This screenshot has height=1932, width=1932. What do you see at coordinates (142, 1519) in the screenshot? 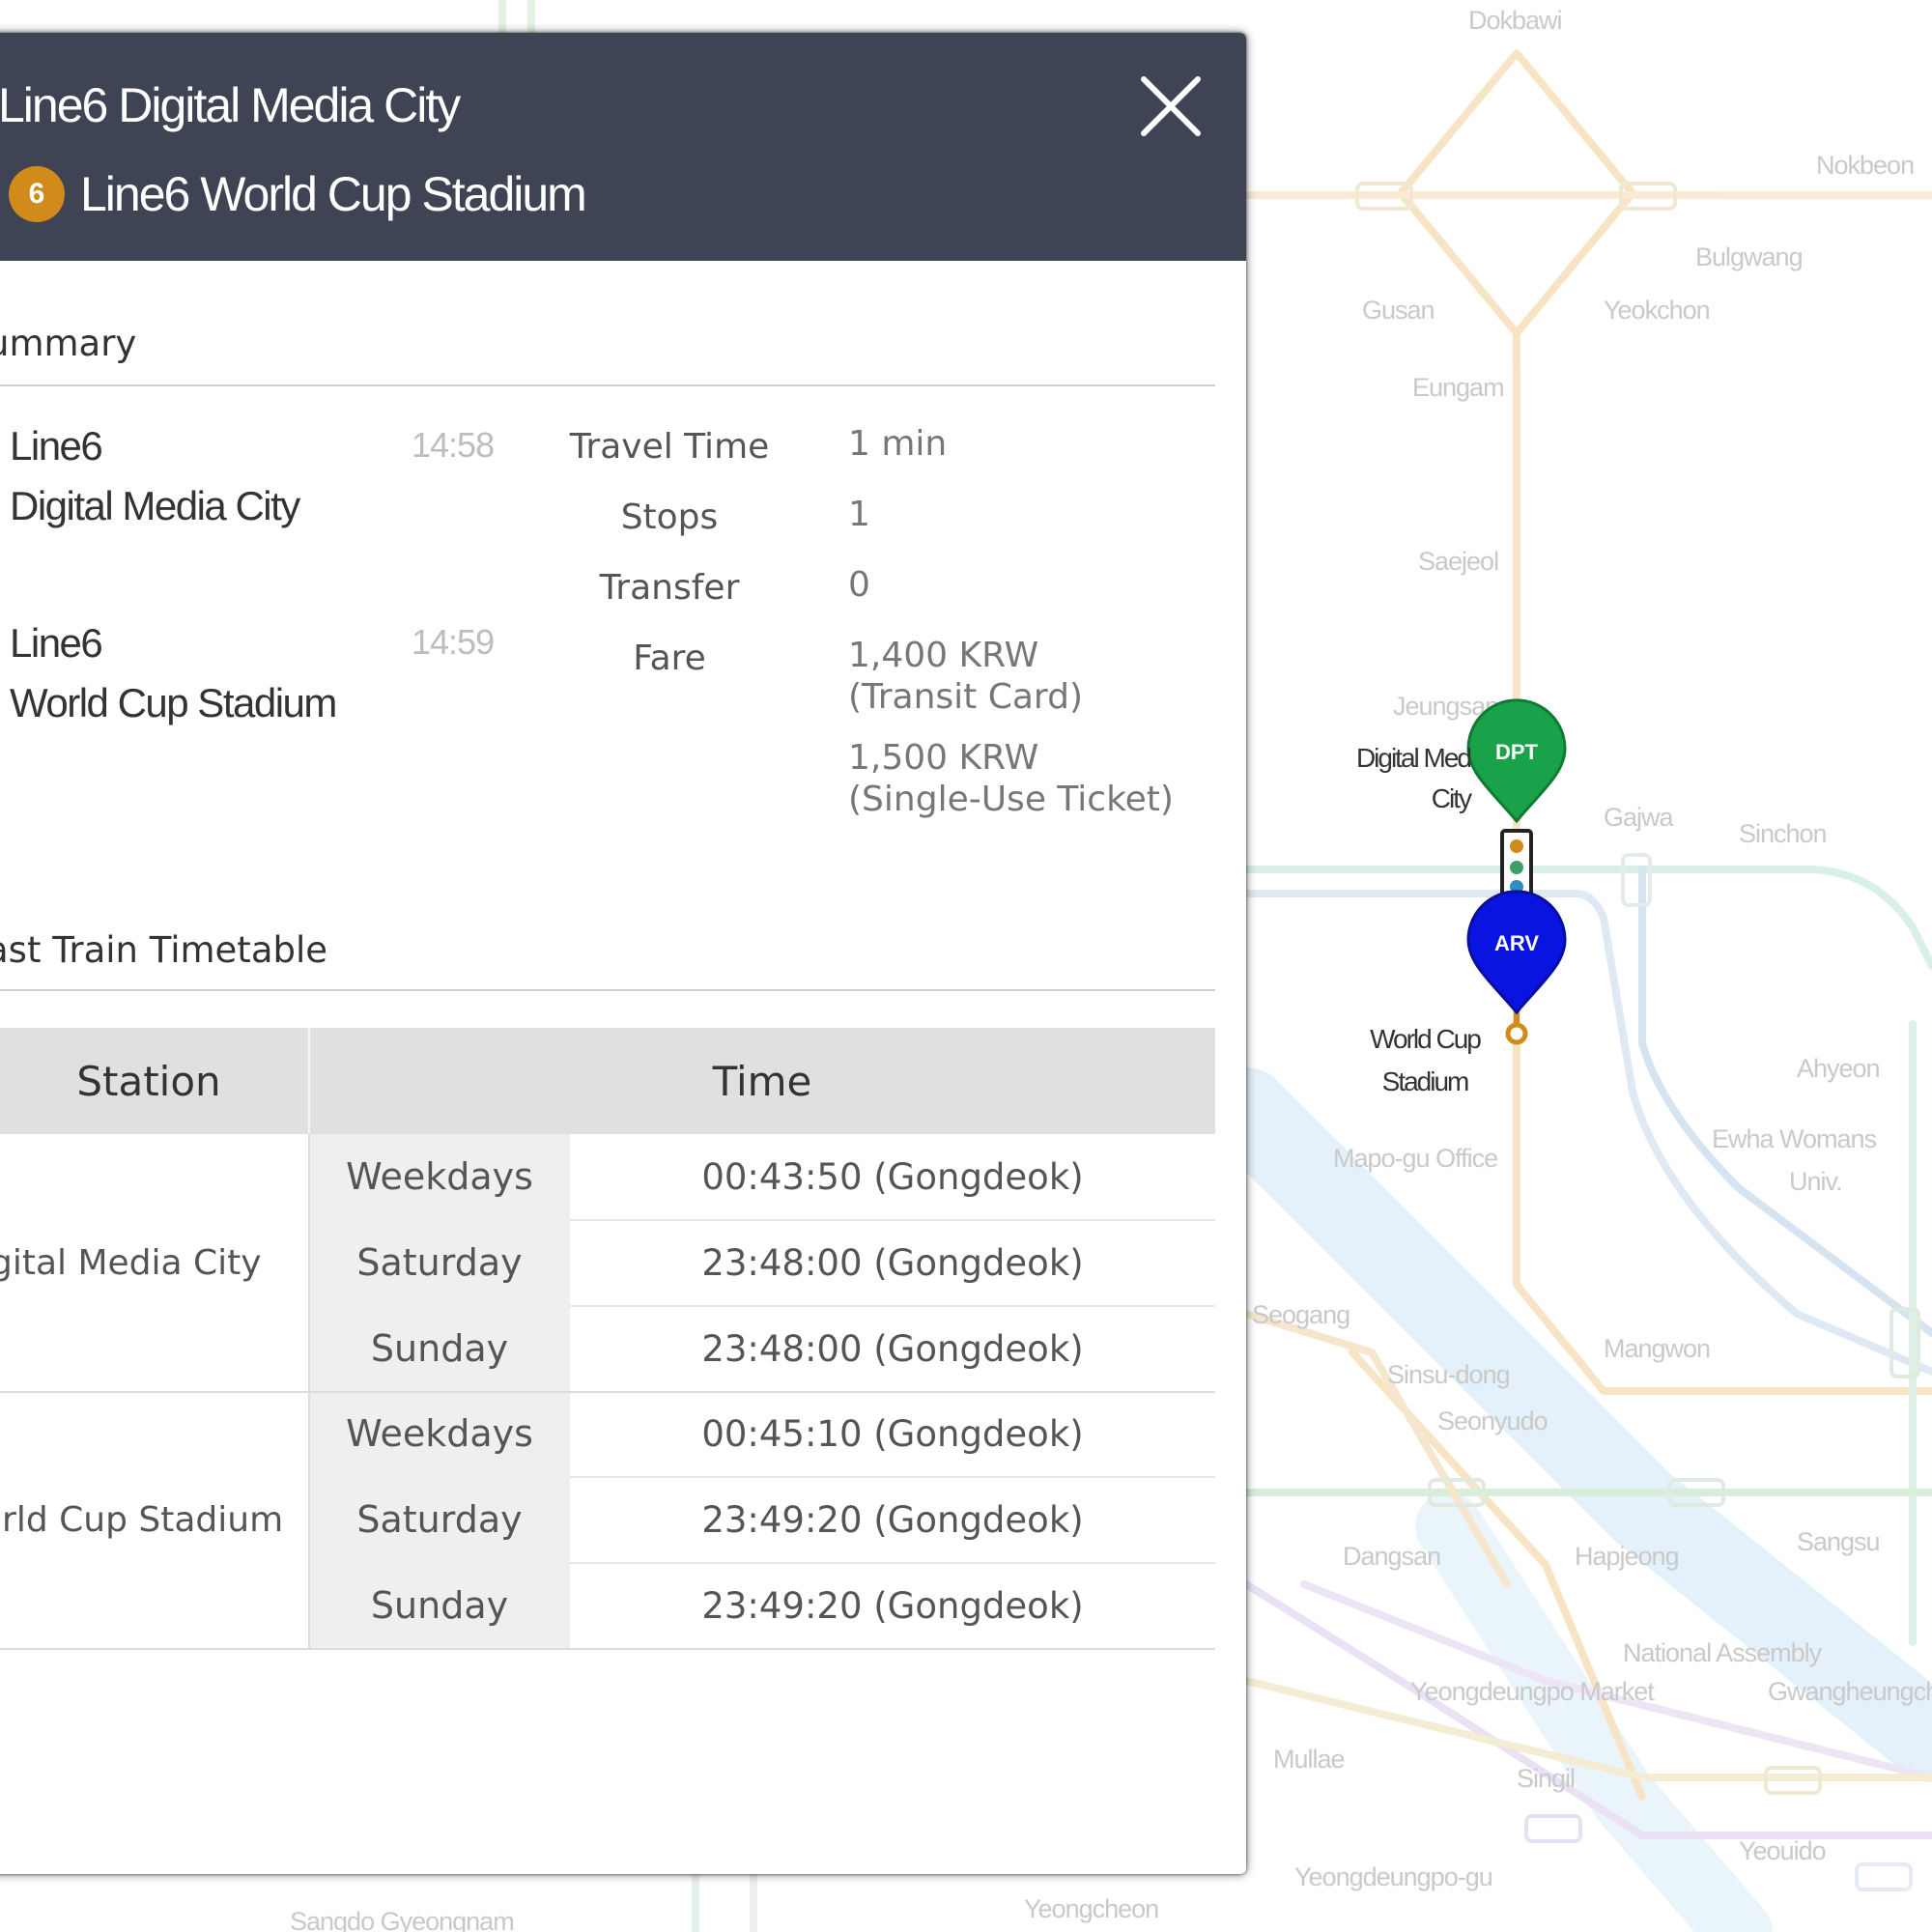
I see `station-name: orld Cup Stadium` at bounding box center [142, 1519].